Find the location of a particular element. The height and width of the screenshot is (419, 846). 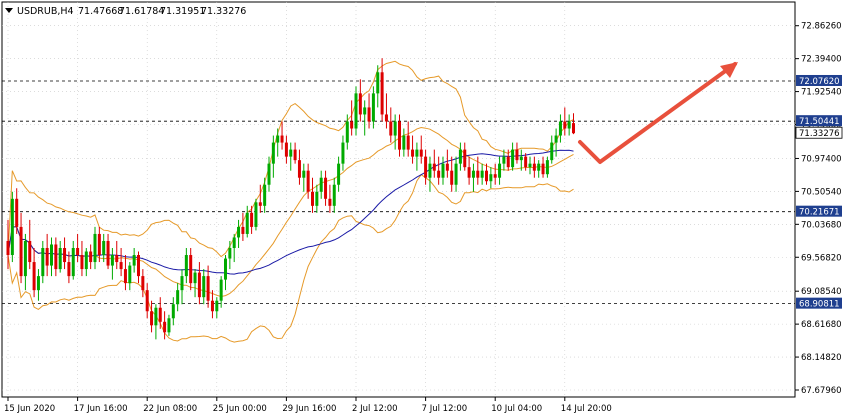

y-tick-label: 70.50540 is located at coordinates (821, 192).